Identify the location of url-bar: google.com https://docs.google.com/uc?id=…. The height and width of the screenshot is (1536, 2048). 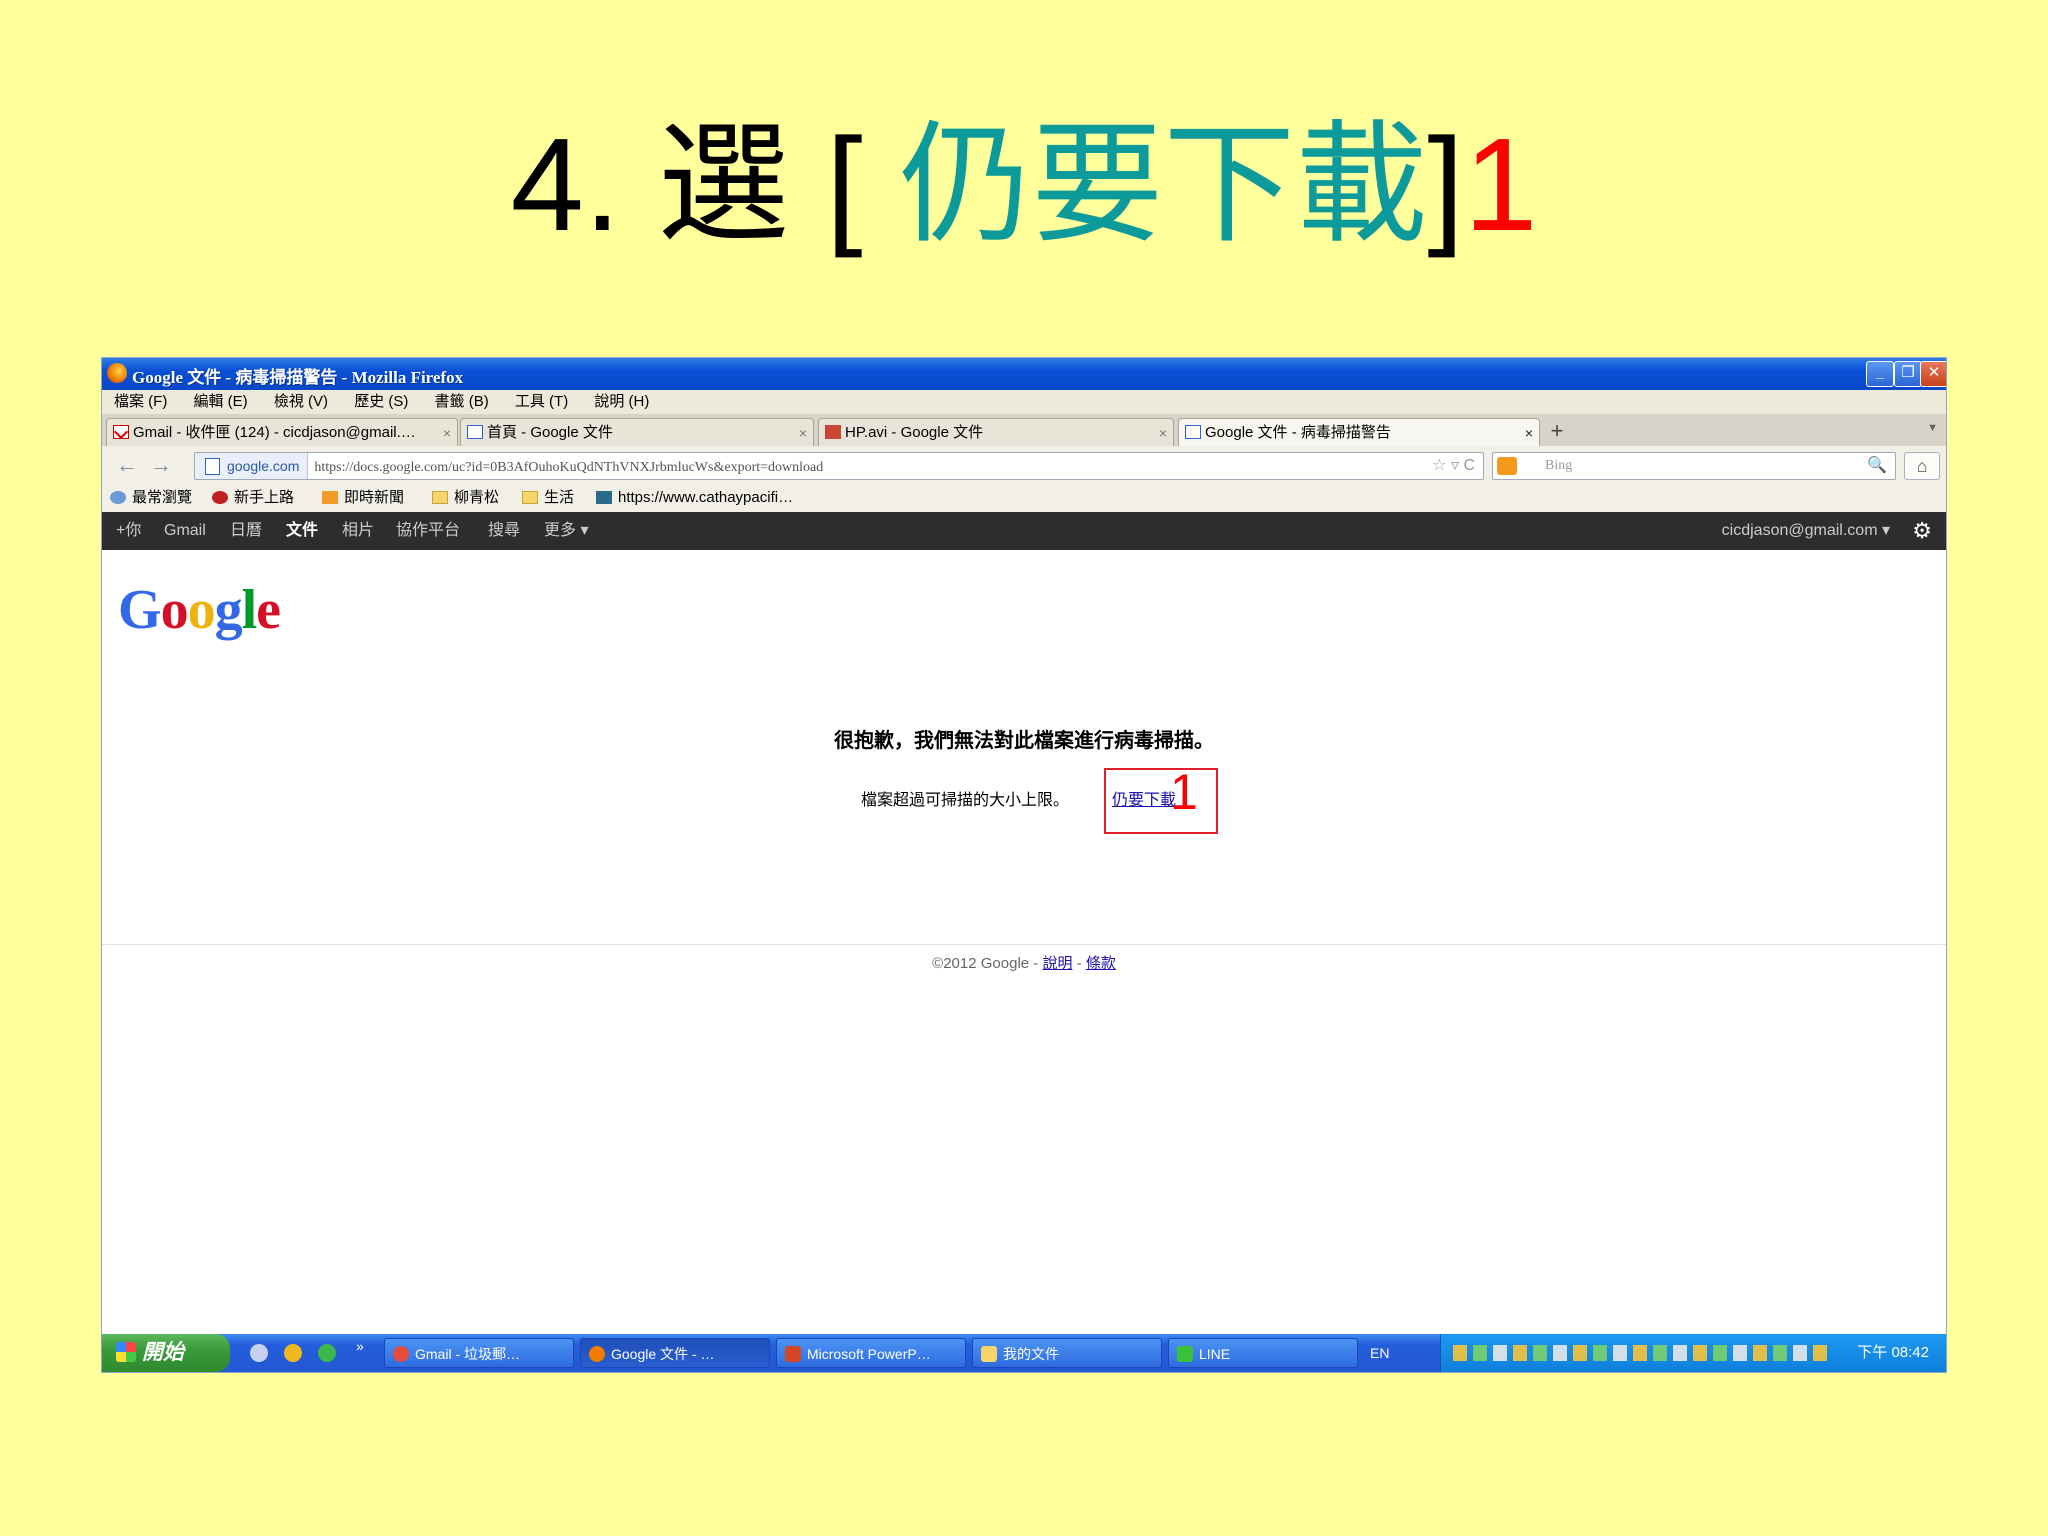
(839, 466).